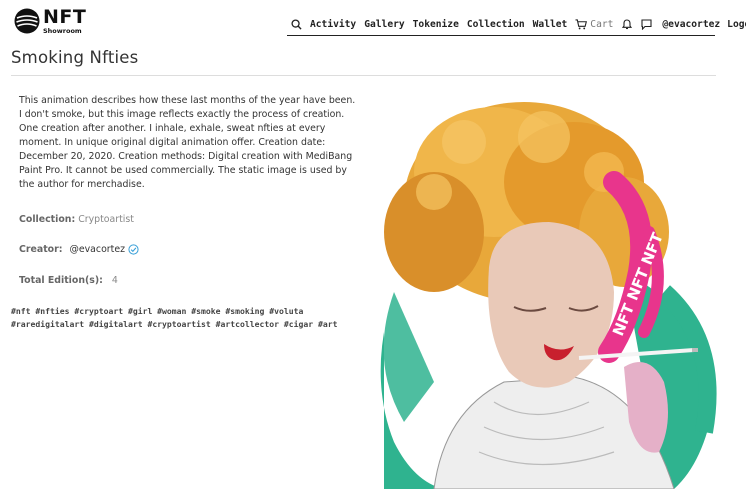  Describe the element at coordinates (114, 280) in the screenshot. I see `editions-value: 4` at that location.